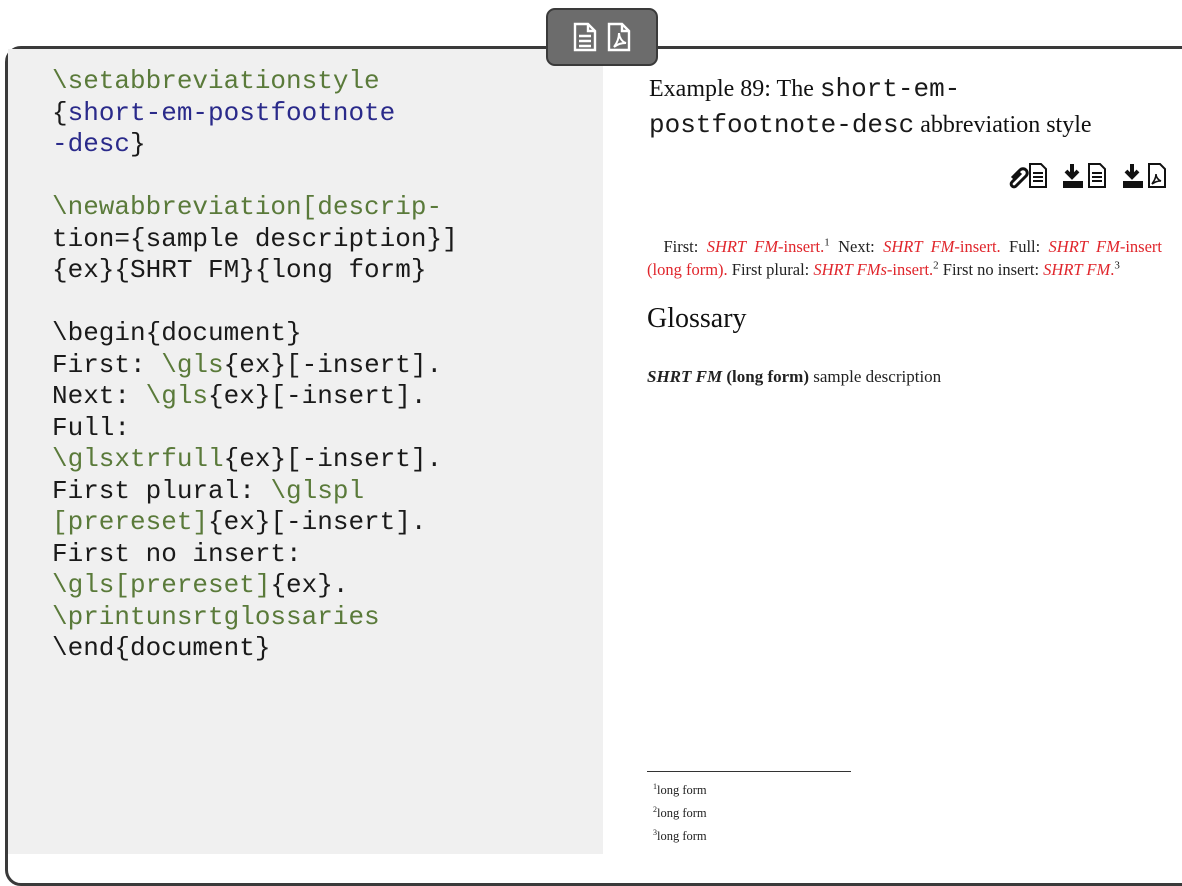 The image size is (1182, 886). I want to click on code-token: short-em-postfootnote, so click(231, 112).